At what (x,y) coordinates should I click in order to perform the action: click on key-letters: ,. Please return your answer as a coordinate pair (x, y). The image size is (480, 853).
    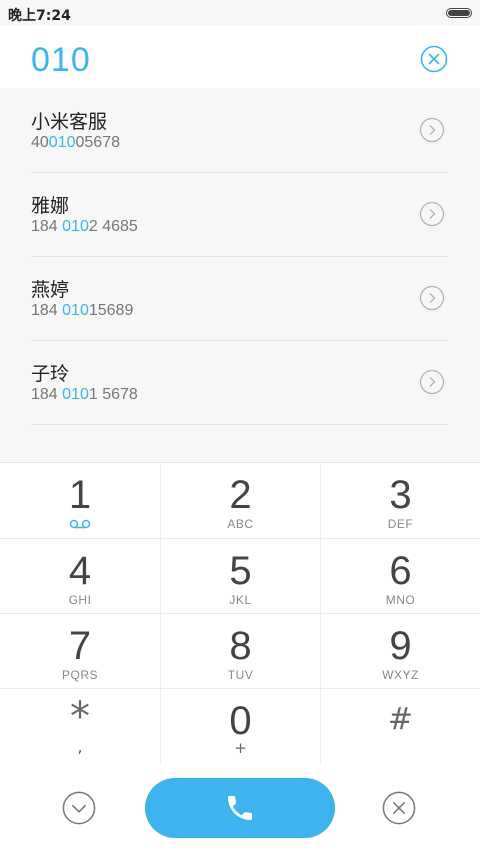
    Looking at the image, I should click on (80, 746).